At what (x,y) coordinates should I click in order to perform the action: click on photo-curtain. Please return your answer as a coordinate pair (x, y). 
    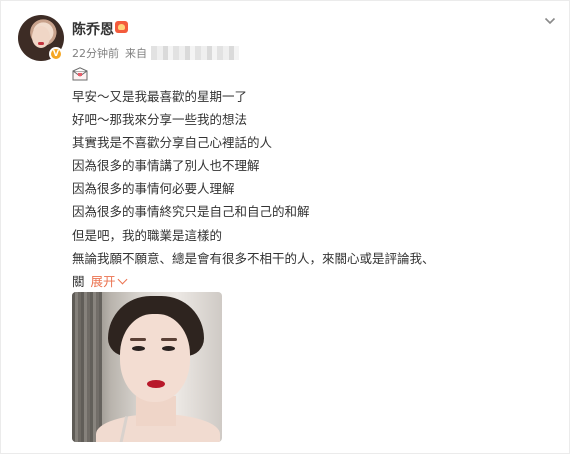
    Looking at the image, I should click on (87, 367).